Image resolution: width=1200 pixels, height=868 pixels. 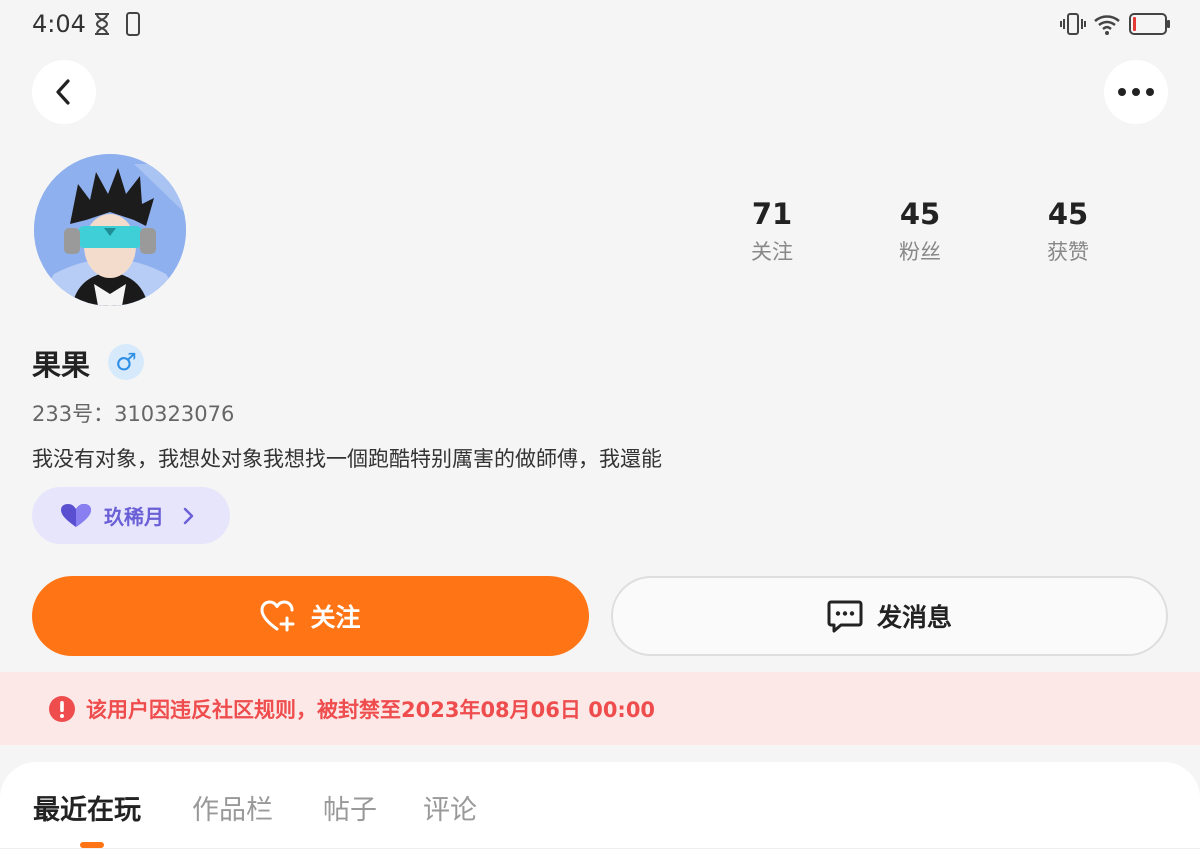 I want to click on chevron-left-icon, so click(x=63, y=92).